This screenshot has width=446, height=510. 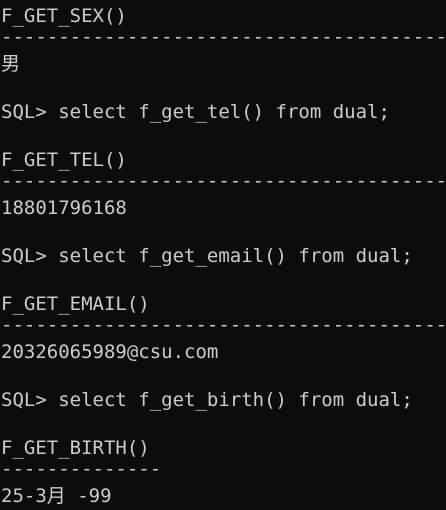 What do you see at coordinates (64, 16) in the screenshot?
I see `column-header-sex: F_GET_SEX()` at bounding box center [64, 16].